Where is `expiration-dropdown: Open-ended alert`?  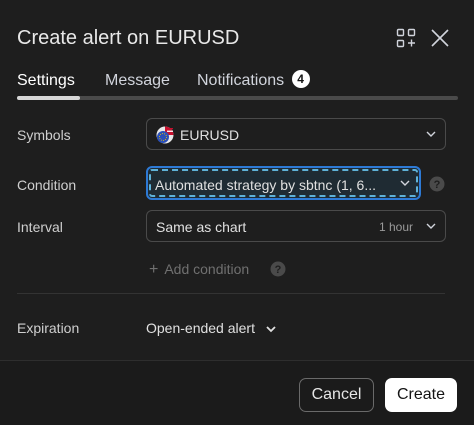 expiration-dropdown: Open-ended alert is located at coordinates (211, 328).